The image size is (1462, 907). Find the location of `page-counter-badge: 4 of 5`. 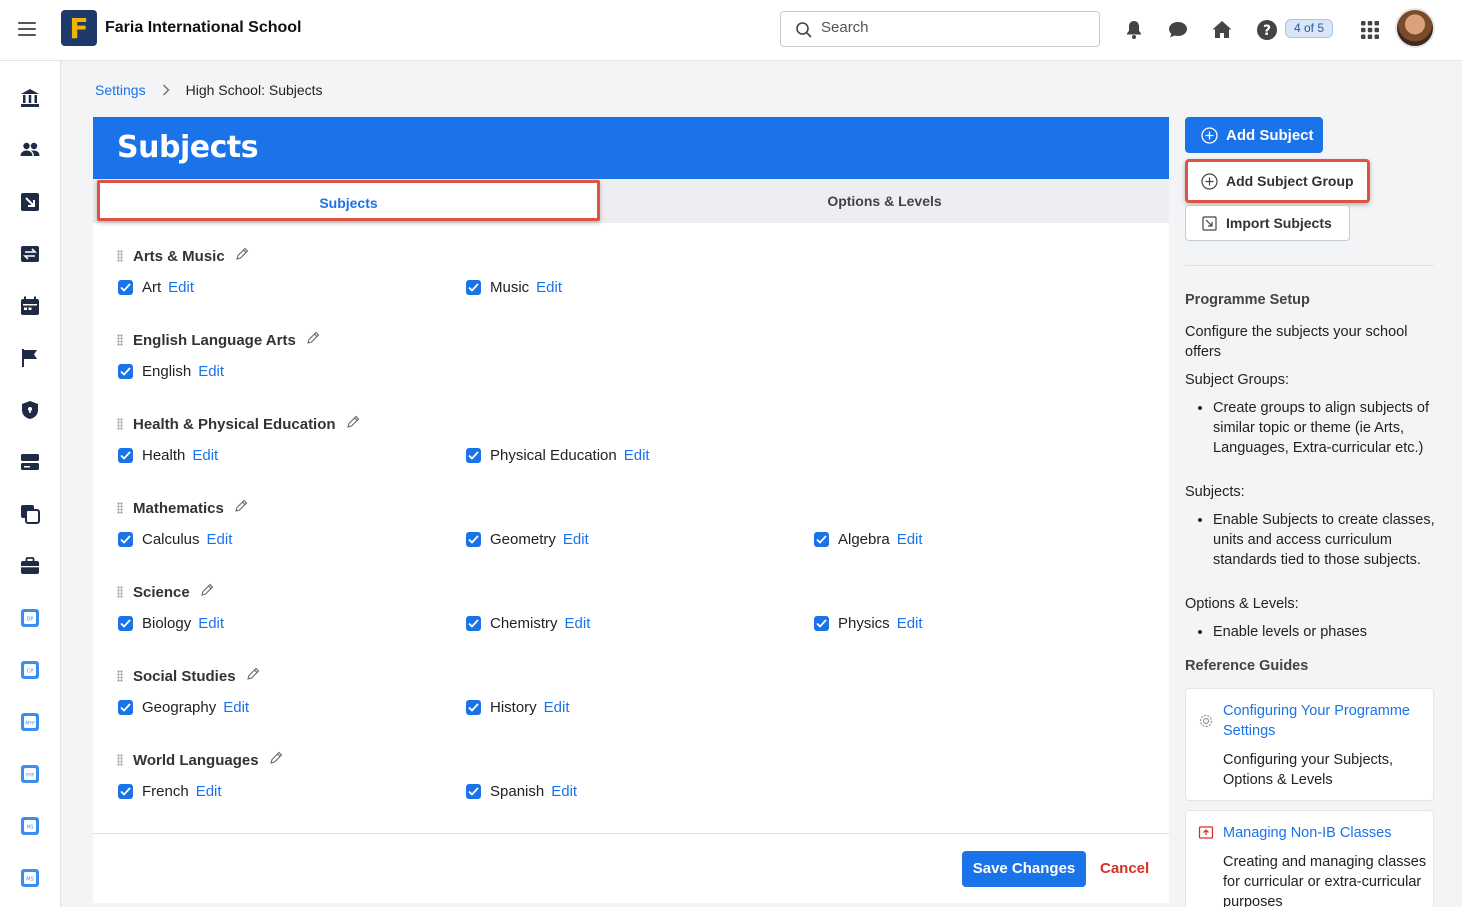

page-counter-badge: 4 of 5 is located at coordinates (1309, 28).